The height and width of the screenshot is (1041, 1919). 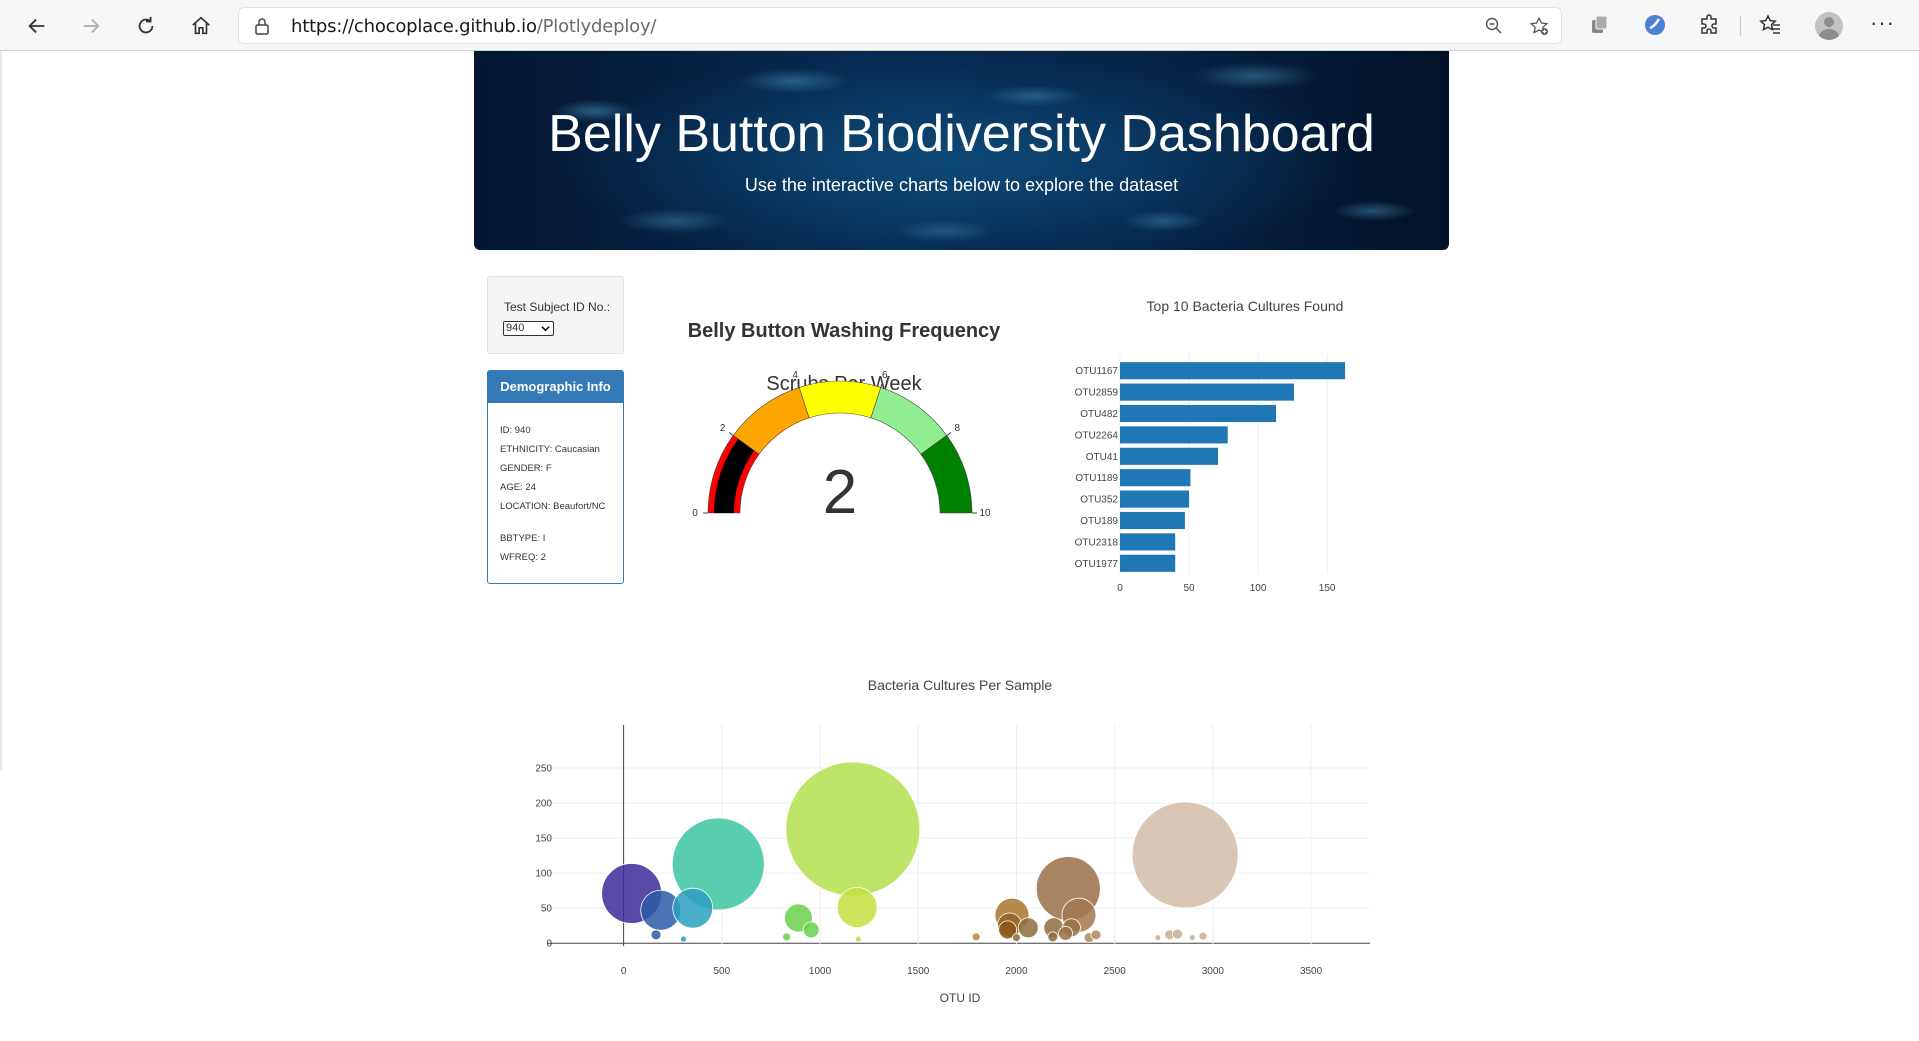 What do you see at coordinates (1148, 563) in the screenshot?
I see `bar-OTU1977` at bounding box center [1148, 563].